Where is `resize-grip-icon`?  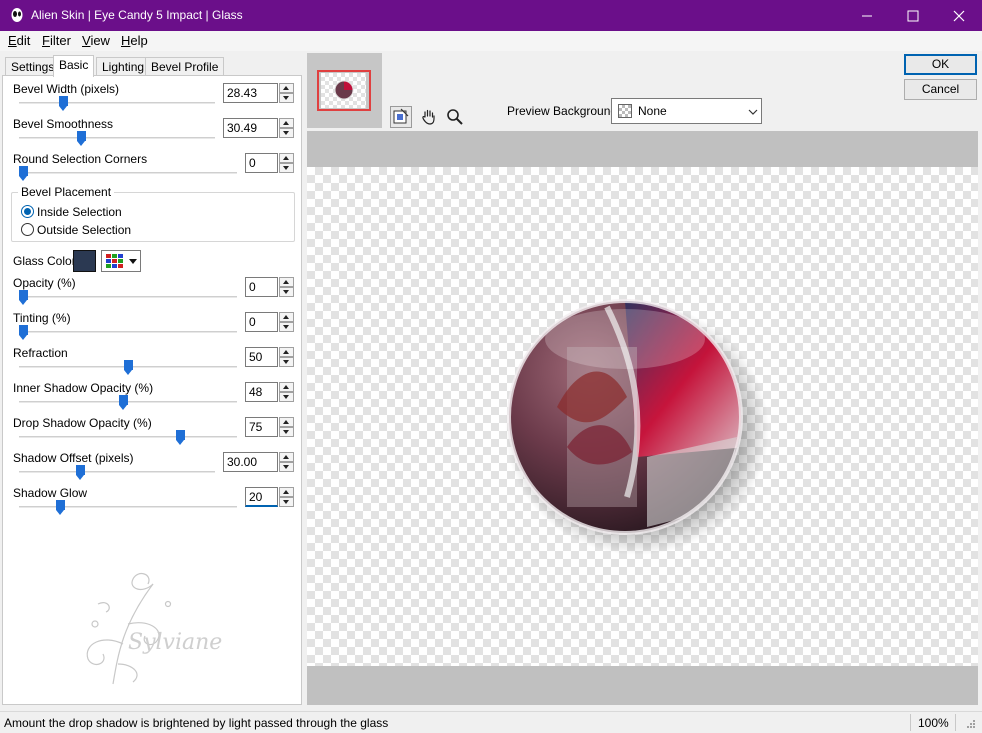
resize-grip-icon is located at coordinates (971, 724).